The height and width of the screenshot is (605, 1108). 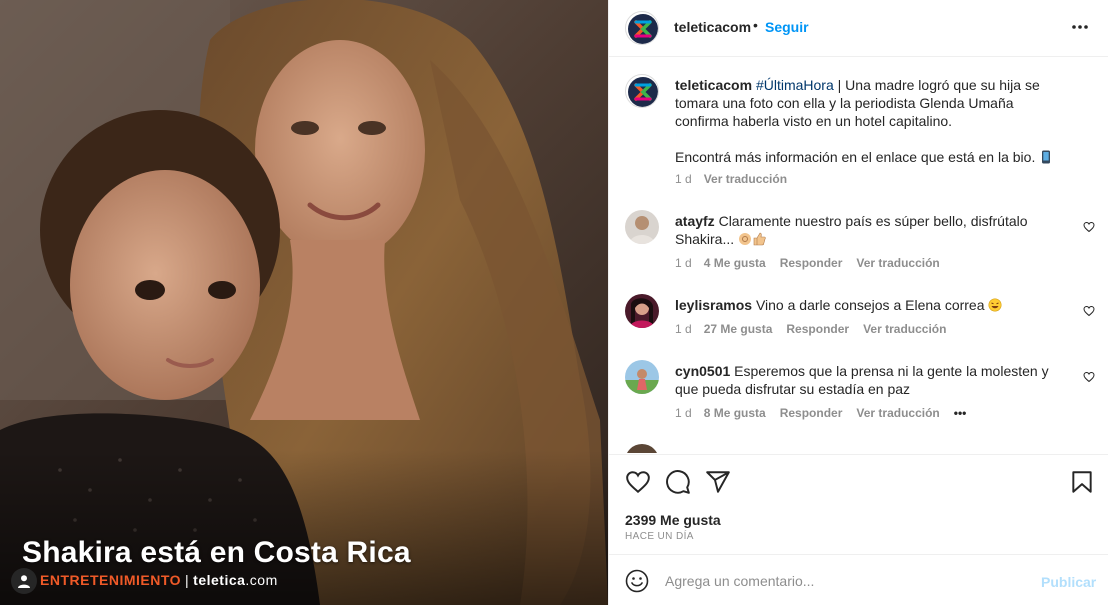 I want to click on comment-likes: 8 Me gusta, so click(x=735, y=413).